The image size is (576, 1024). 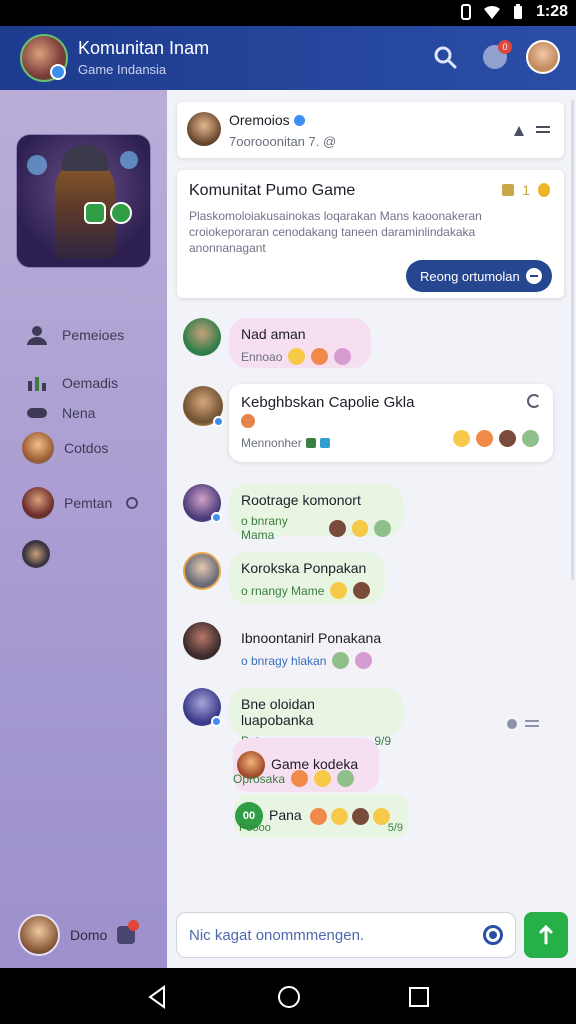 What do you see at coordinates (544, 190) in the screenshot?
I see `fire-icon` at bounding box center [544, 190].